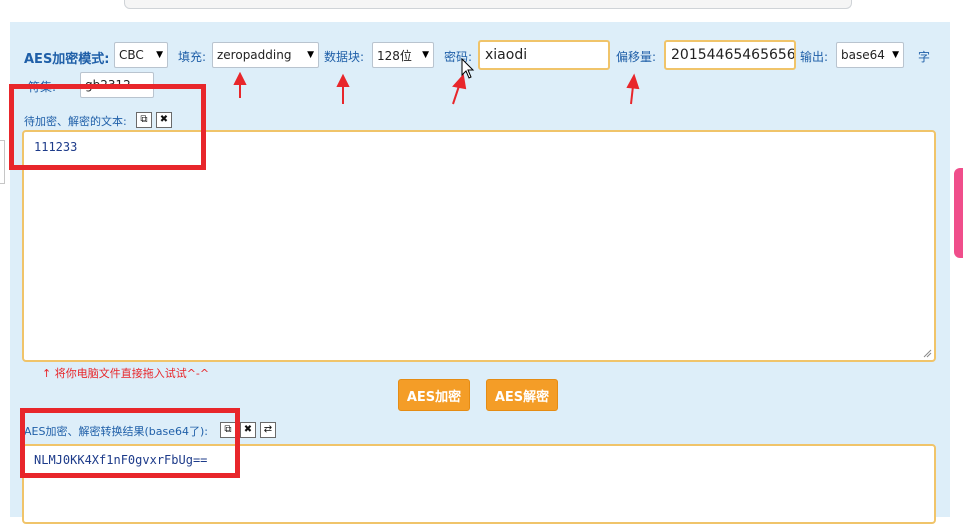 This screenshot has height=524, width=963. Describe the element at coordinates (522, 395) in the screenshot. I see `decrypt-button: AES解密` at that location.